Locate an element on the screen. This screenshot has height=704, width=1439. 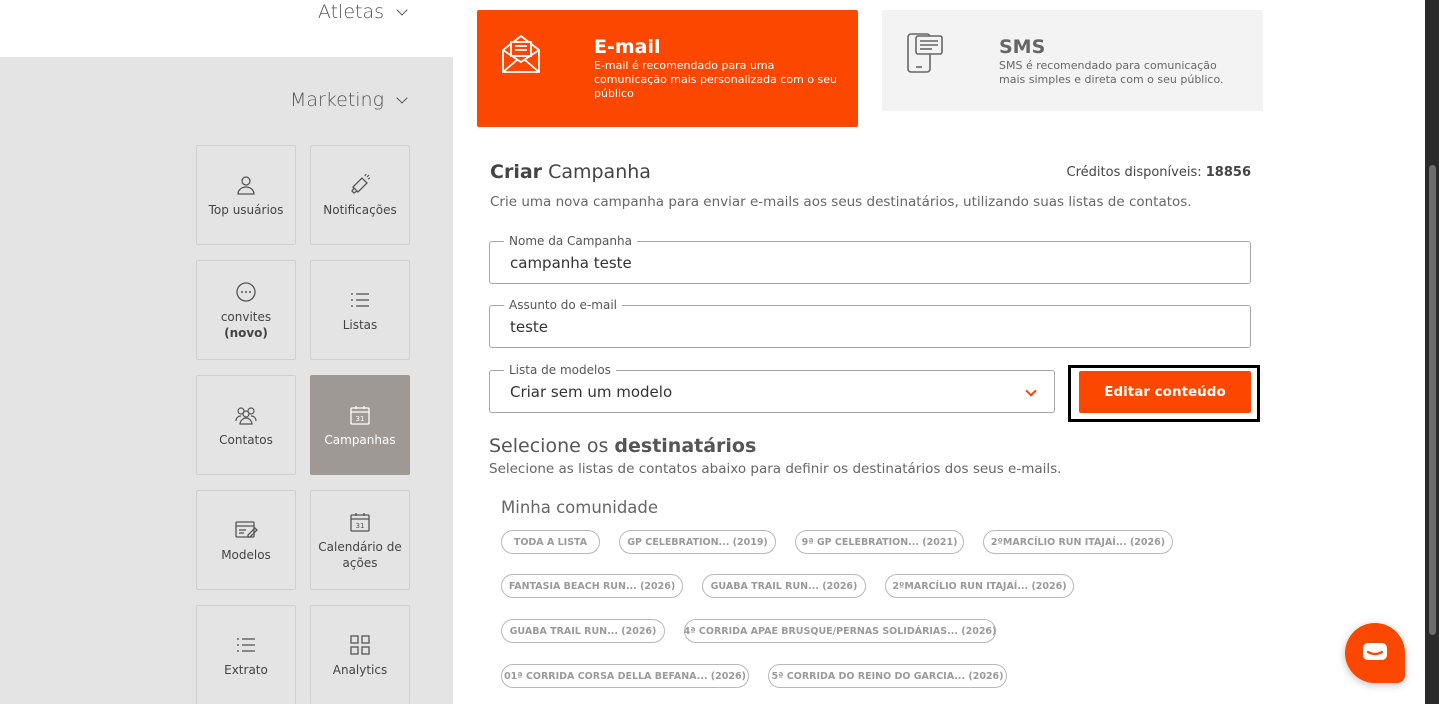
list-chip: 5ª CORRIDA DO REINO DO GARCIA... (2026) is located at coordinates (887, 676).